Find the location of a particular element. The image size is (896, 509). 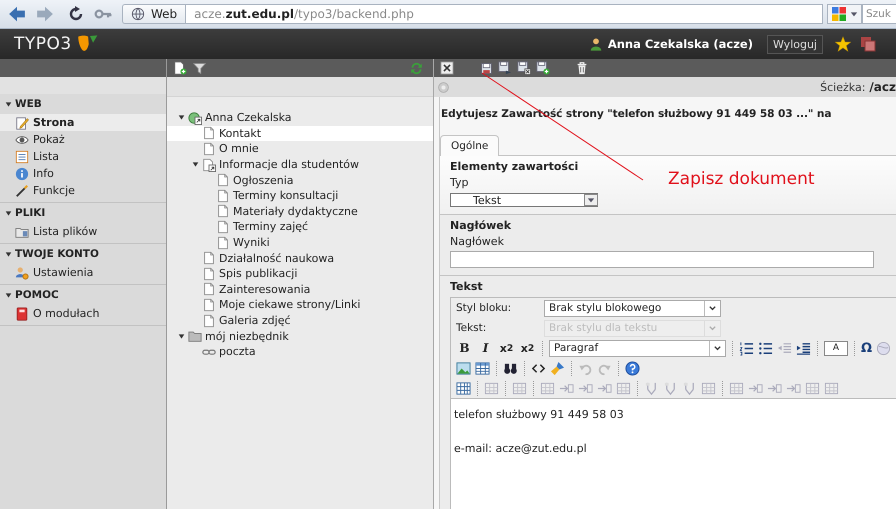

globe-page-icon is located at coordinates (195, 117).